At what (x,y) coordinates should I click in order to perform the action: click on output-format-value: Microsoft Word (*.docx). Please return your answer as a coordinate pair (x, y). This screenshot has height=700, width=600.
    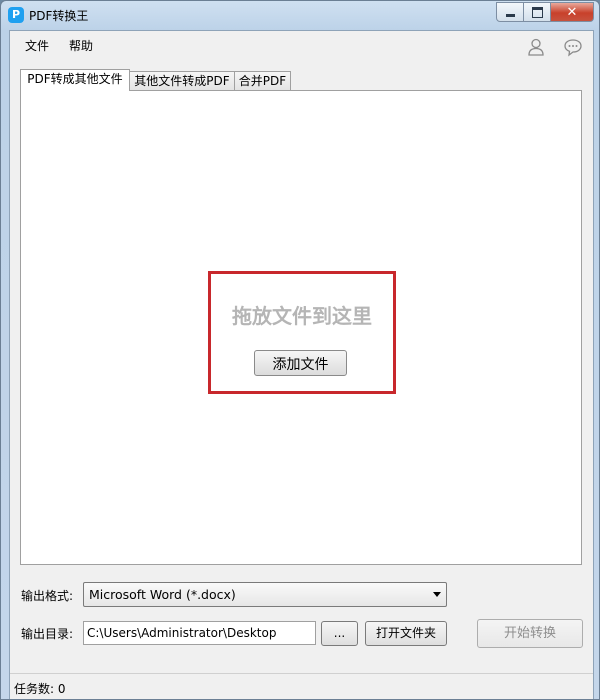
    Looking at the image, I should click on (162, 594).